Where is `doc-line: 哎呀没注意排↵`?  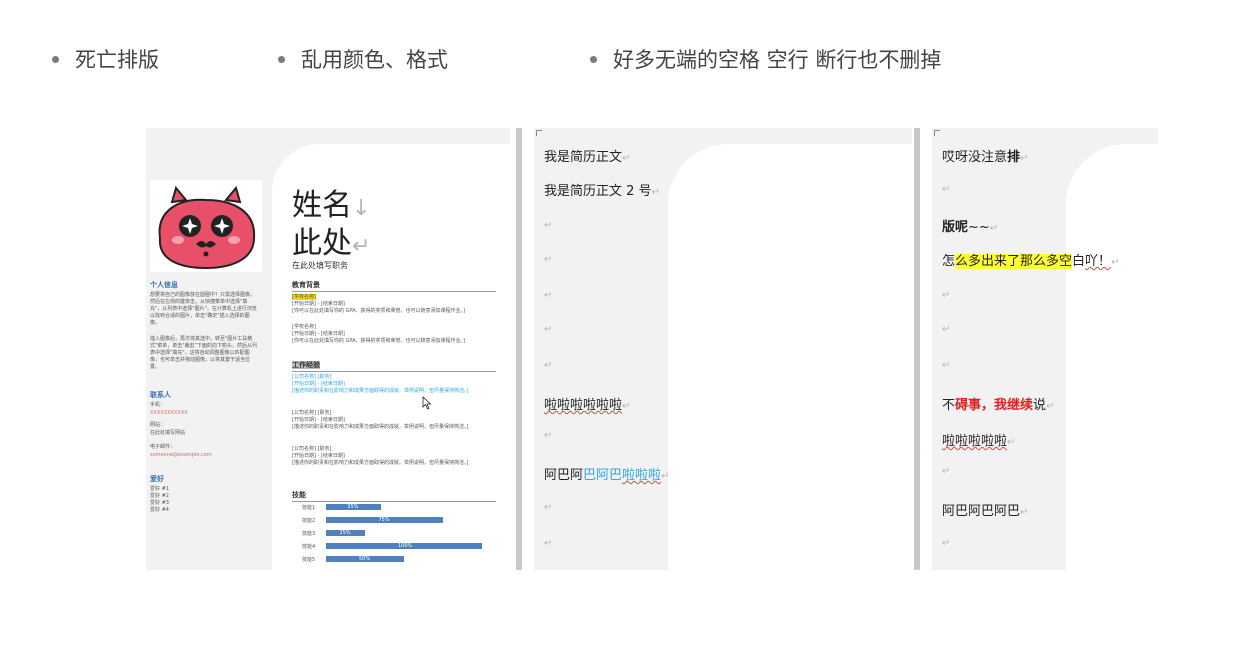 doc-line: 哎呀没注意排↵ is located at coordinates (985, 157).